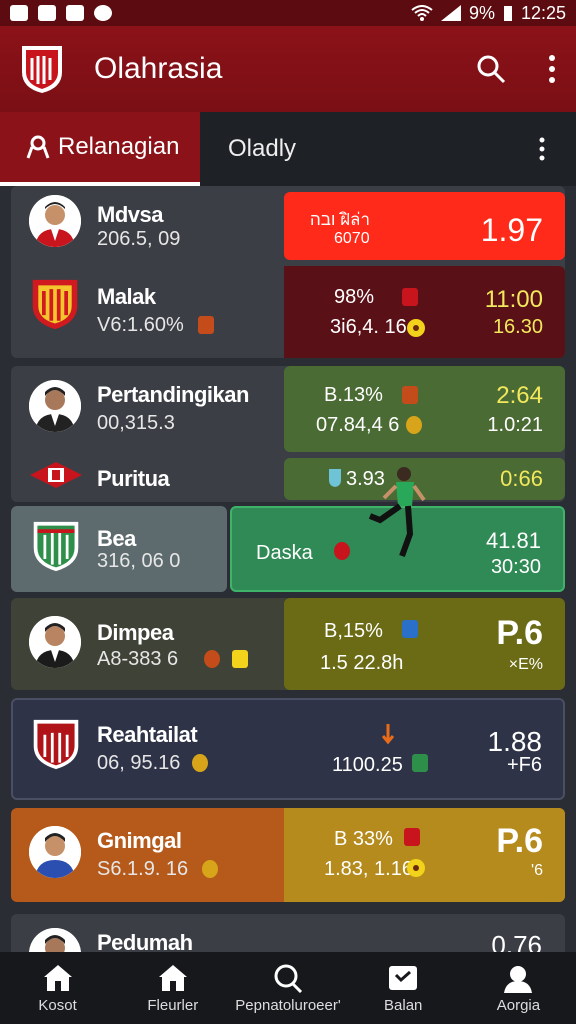 Image resolution: width=576 pixels, height=1024 pixels. I want to click on app-title: Olahrasia, so click(158, 68).